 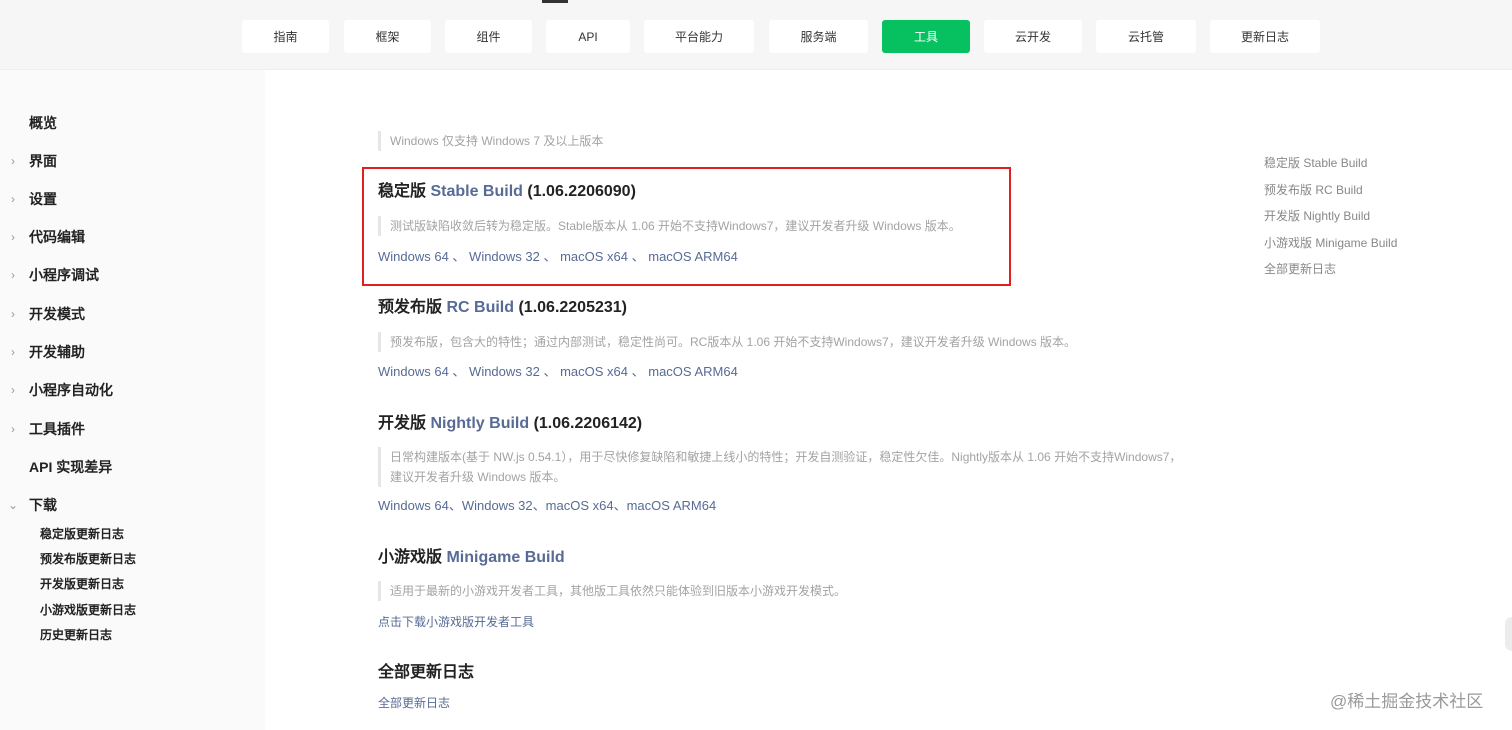 What do you see at coordinates (456, 622) in the screenshot?
I see `minigame-download-link: 点击下载小游戏版开发者工具` at bounding box center [456, 622].